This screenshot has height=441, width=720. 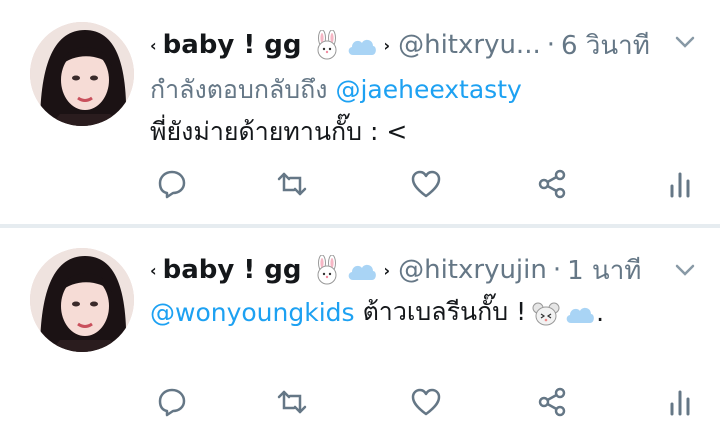 I want to click on tweet-text-content: ต้าวเบลรีนกั๊บ !, so click(x=444, y=311).